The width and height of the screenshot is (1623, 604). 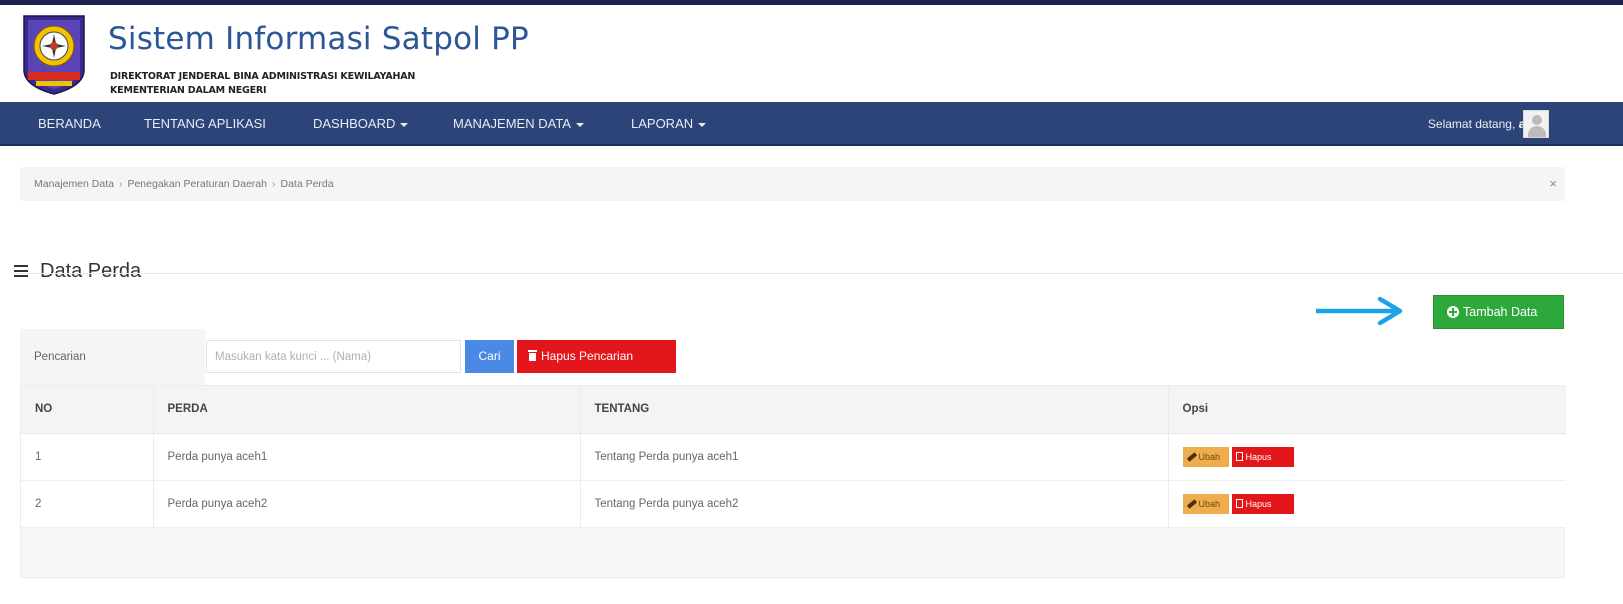 I want to click on satpol-pp-logo, so click(x=54, y=55).